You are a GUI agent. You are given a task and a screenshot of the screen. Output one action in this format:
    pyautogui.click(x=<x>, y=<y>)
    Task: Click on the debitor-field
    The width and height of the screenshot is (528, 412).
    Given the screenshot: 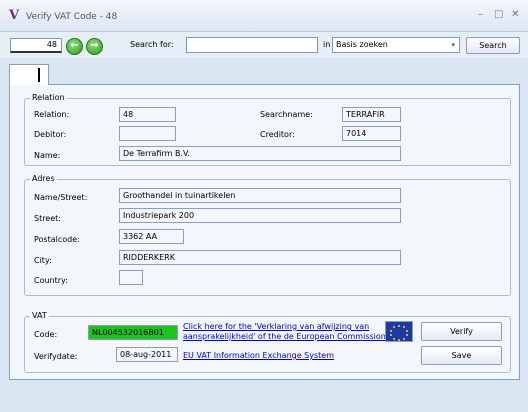 What is the action you would take?
    pyautogui.click(x=147, y=133)
    